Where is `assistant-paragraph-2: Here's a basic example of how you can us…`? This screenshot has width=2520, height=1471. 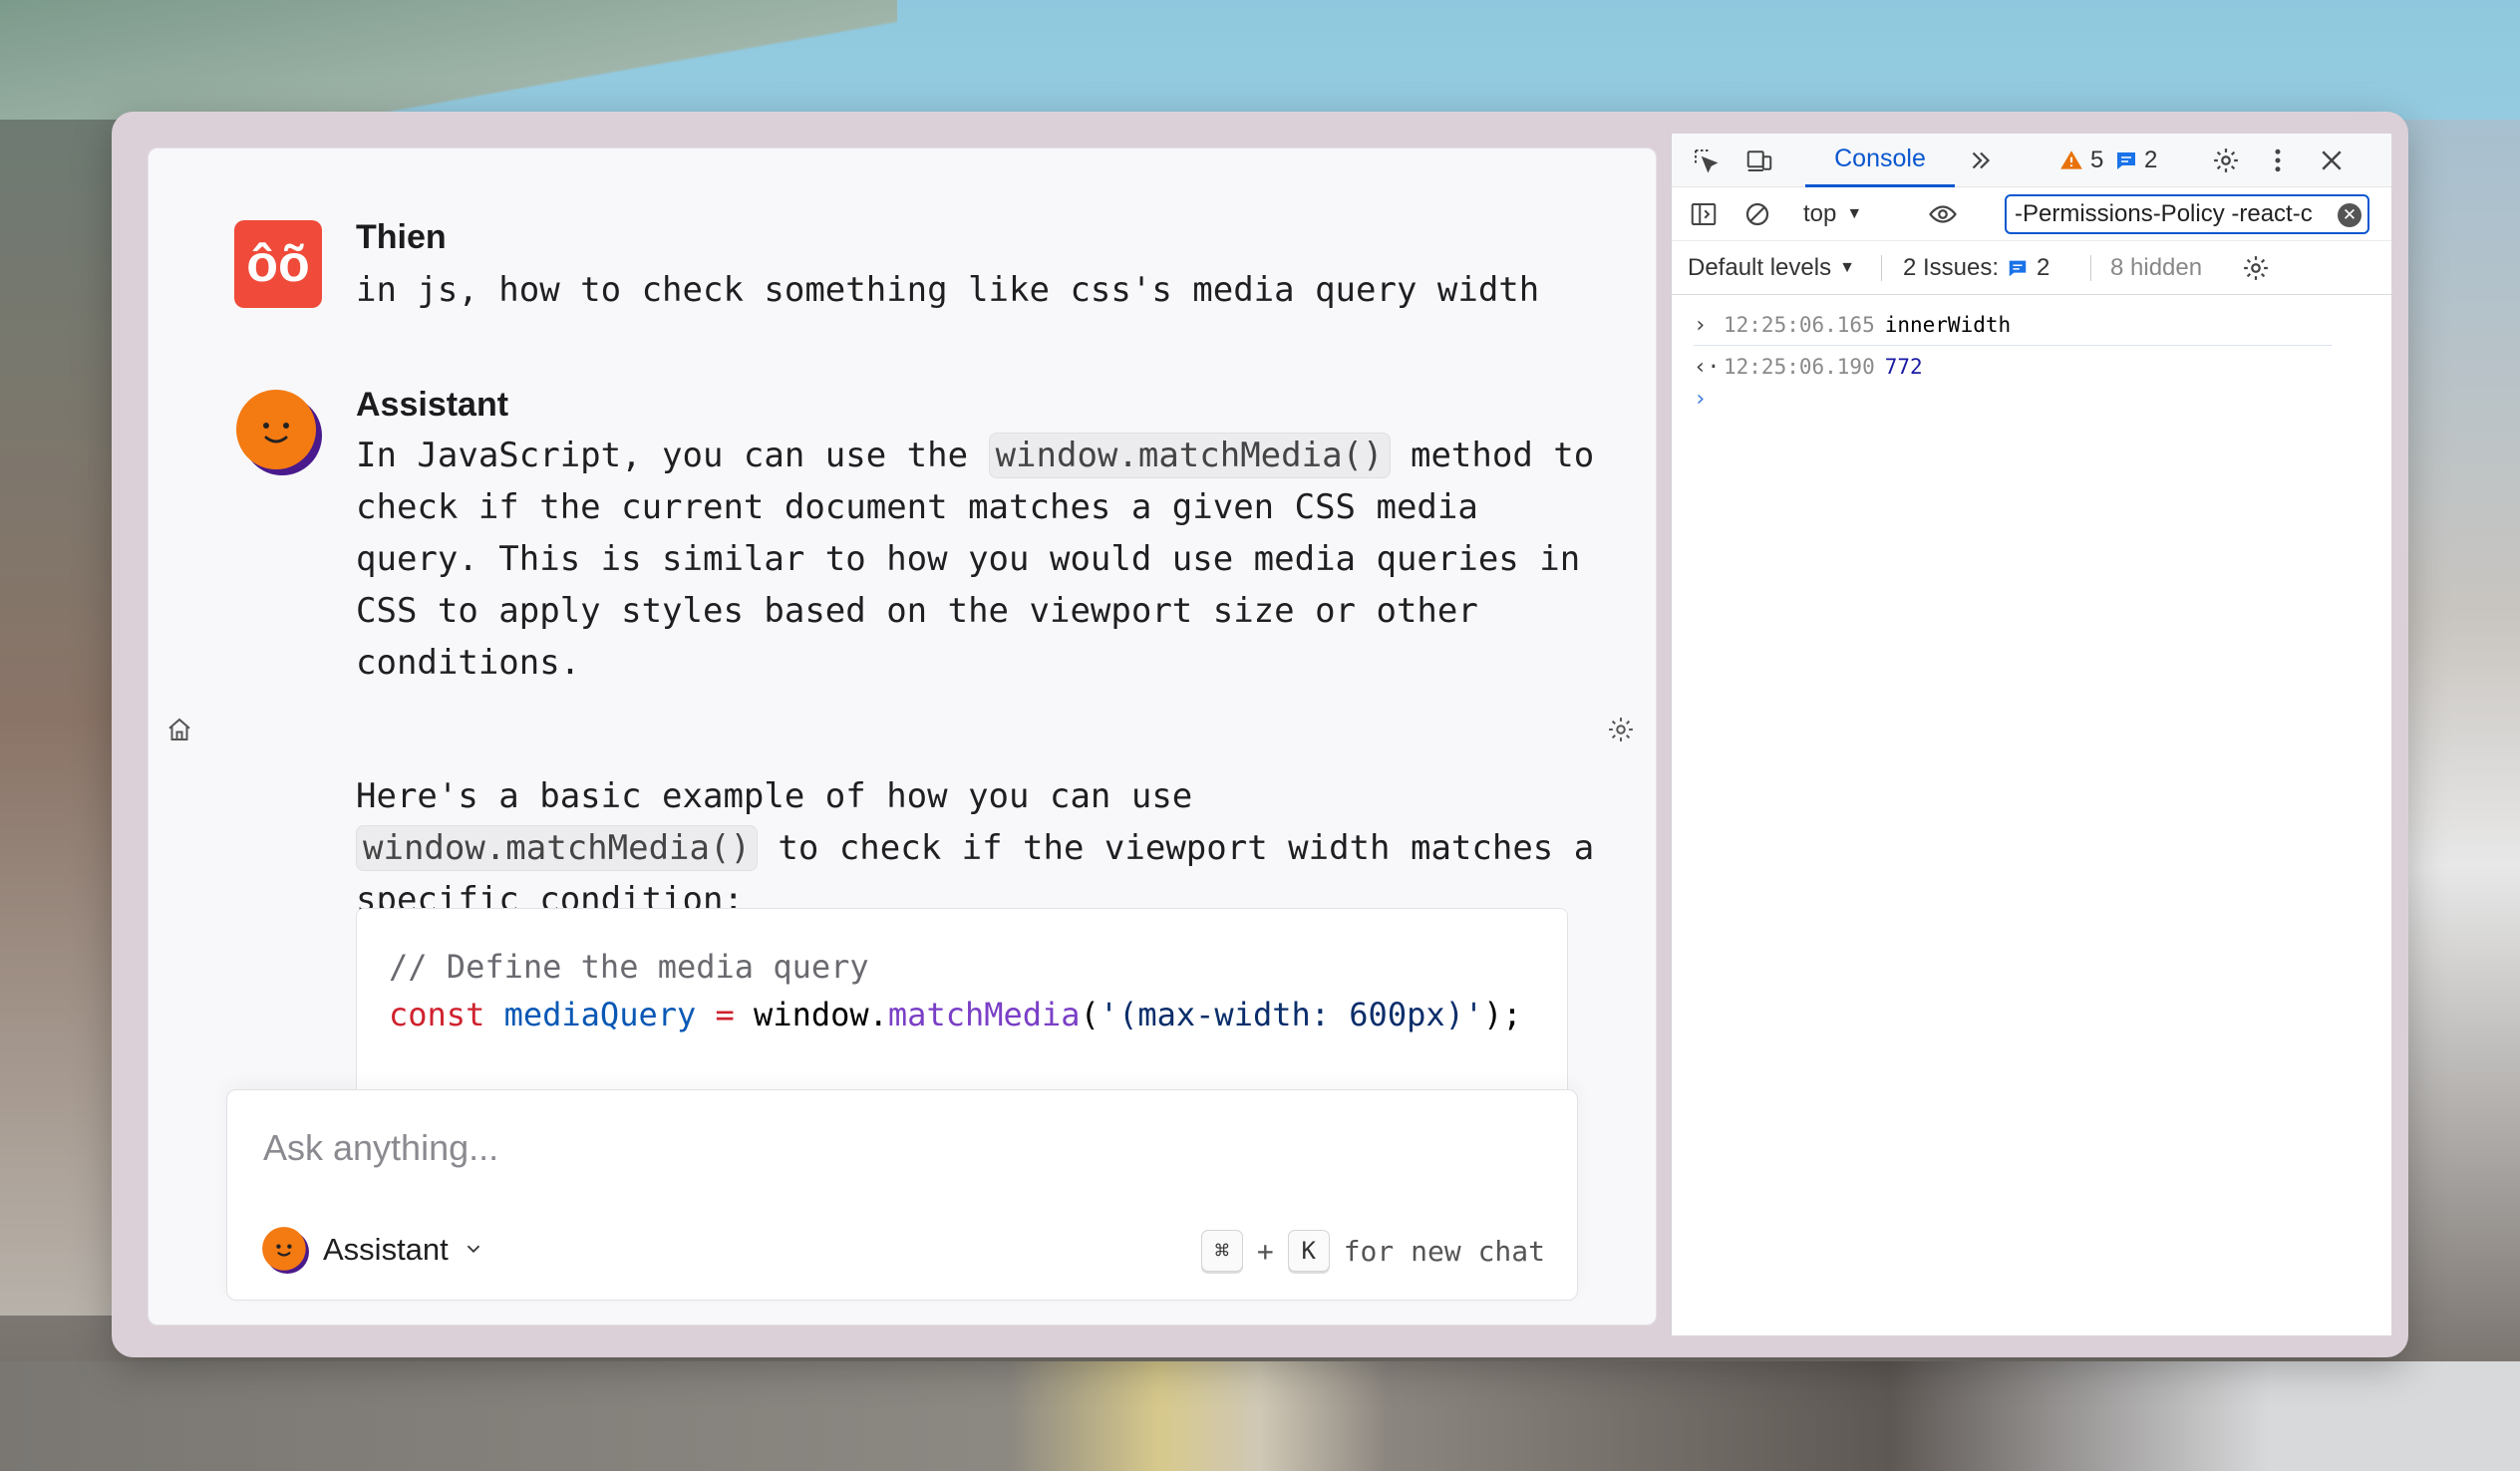
assistant-paragraph-2: Here's a basic example of how you can us… is located at coordinates (984, 848).